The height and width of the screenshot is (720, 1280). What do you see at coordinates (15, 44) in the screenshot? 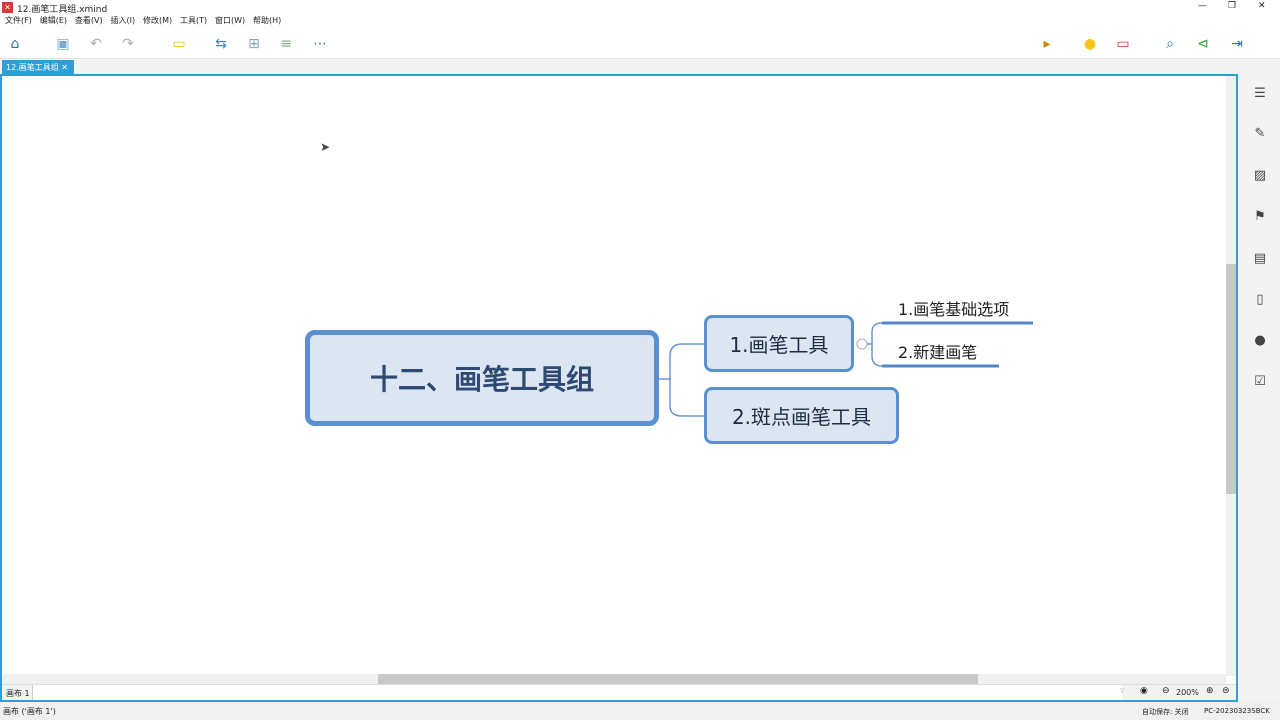
I see `home-icon: ⌂` at bounding box center [15, 44].